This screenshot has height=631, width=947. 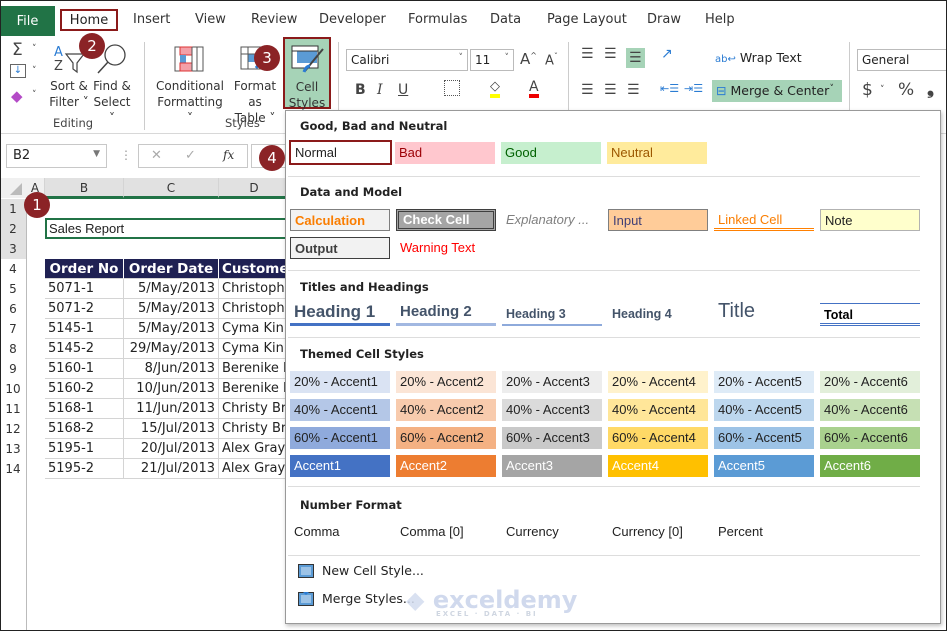 What do you see at coordinates (156, 155) in the screenshot?
I see `cancel-icon: ✕` at bounding box center [156, 155].